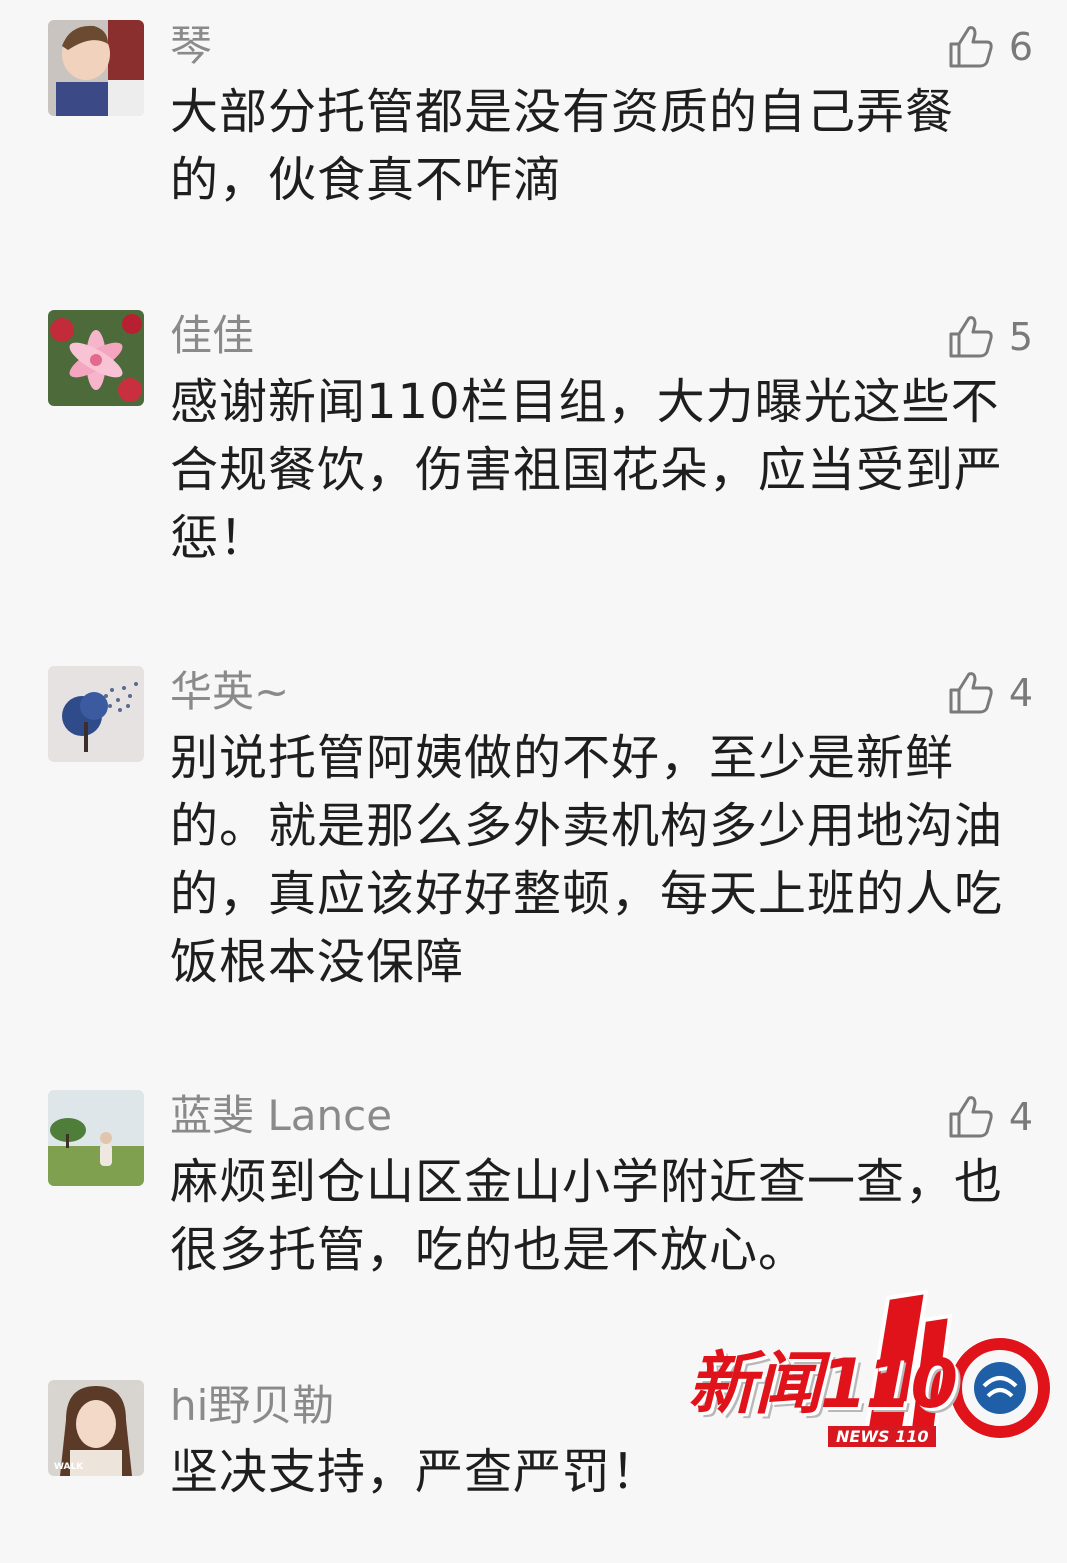  I want to click on comment-line: 大部分托管都是没有资质的自己弄餐, so click(562, 112).